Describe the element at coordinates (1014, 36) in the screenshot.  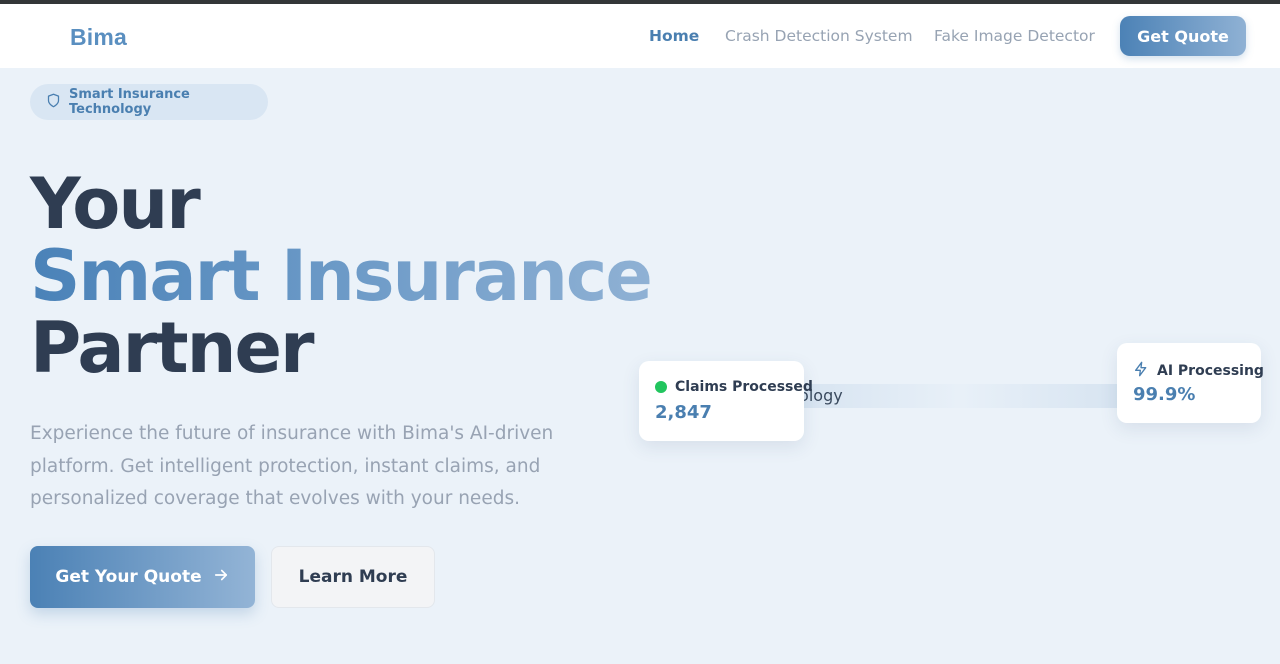
I see `nav-link-fake-image-detector: Fake Image Detector` at that location.